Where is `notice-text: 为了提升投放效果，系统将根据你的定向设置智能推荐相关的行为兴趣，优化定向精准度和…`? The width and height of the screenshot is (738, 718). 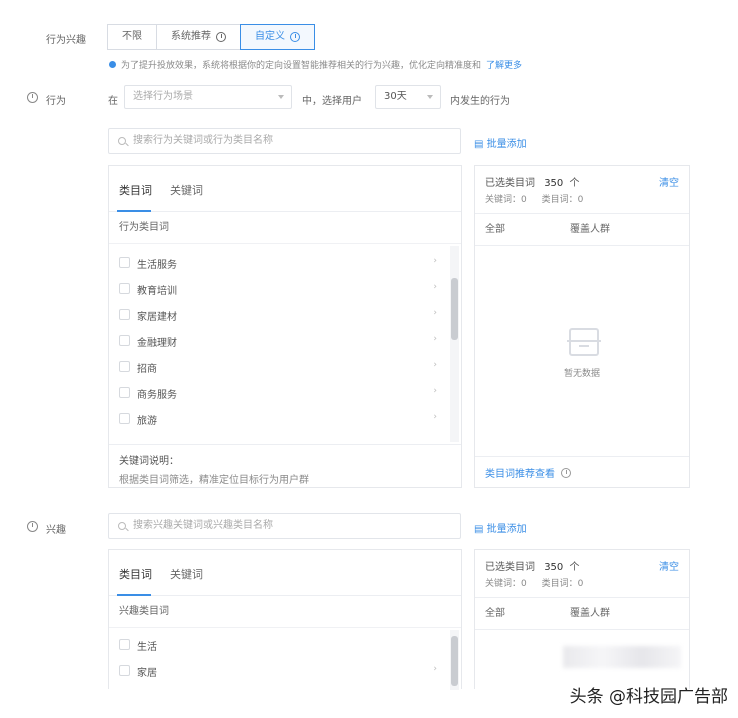
notice-text: 为了提升投放效果，系统将根据你的定向设置智能推荐相关的行为兴趣，优化定向精准度和… is located at coordinates (301, 66).